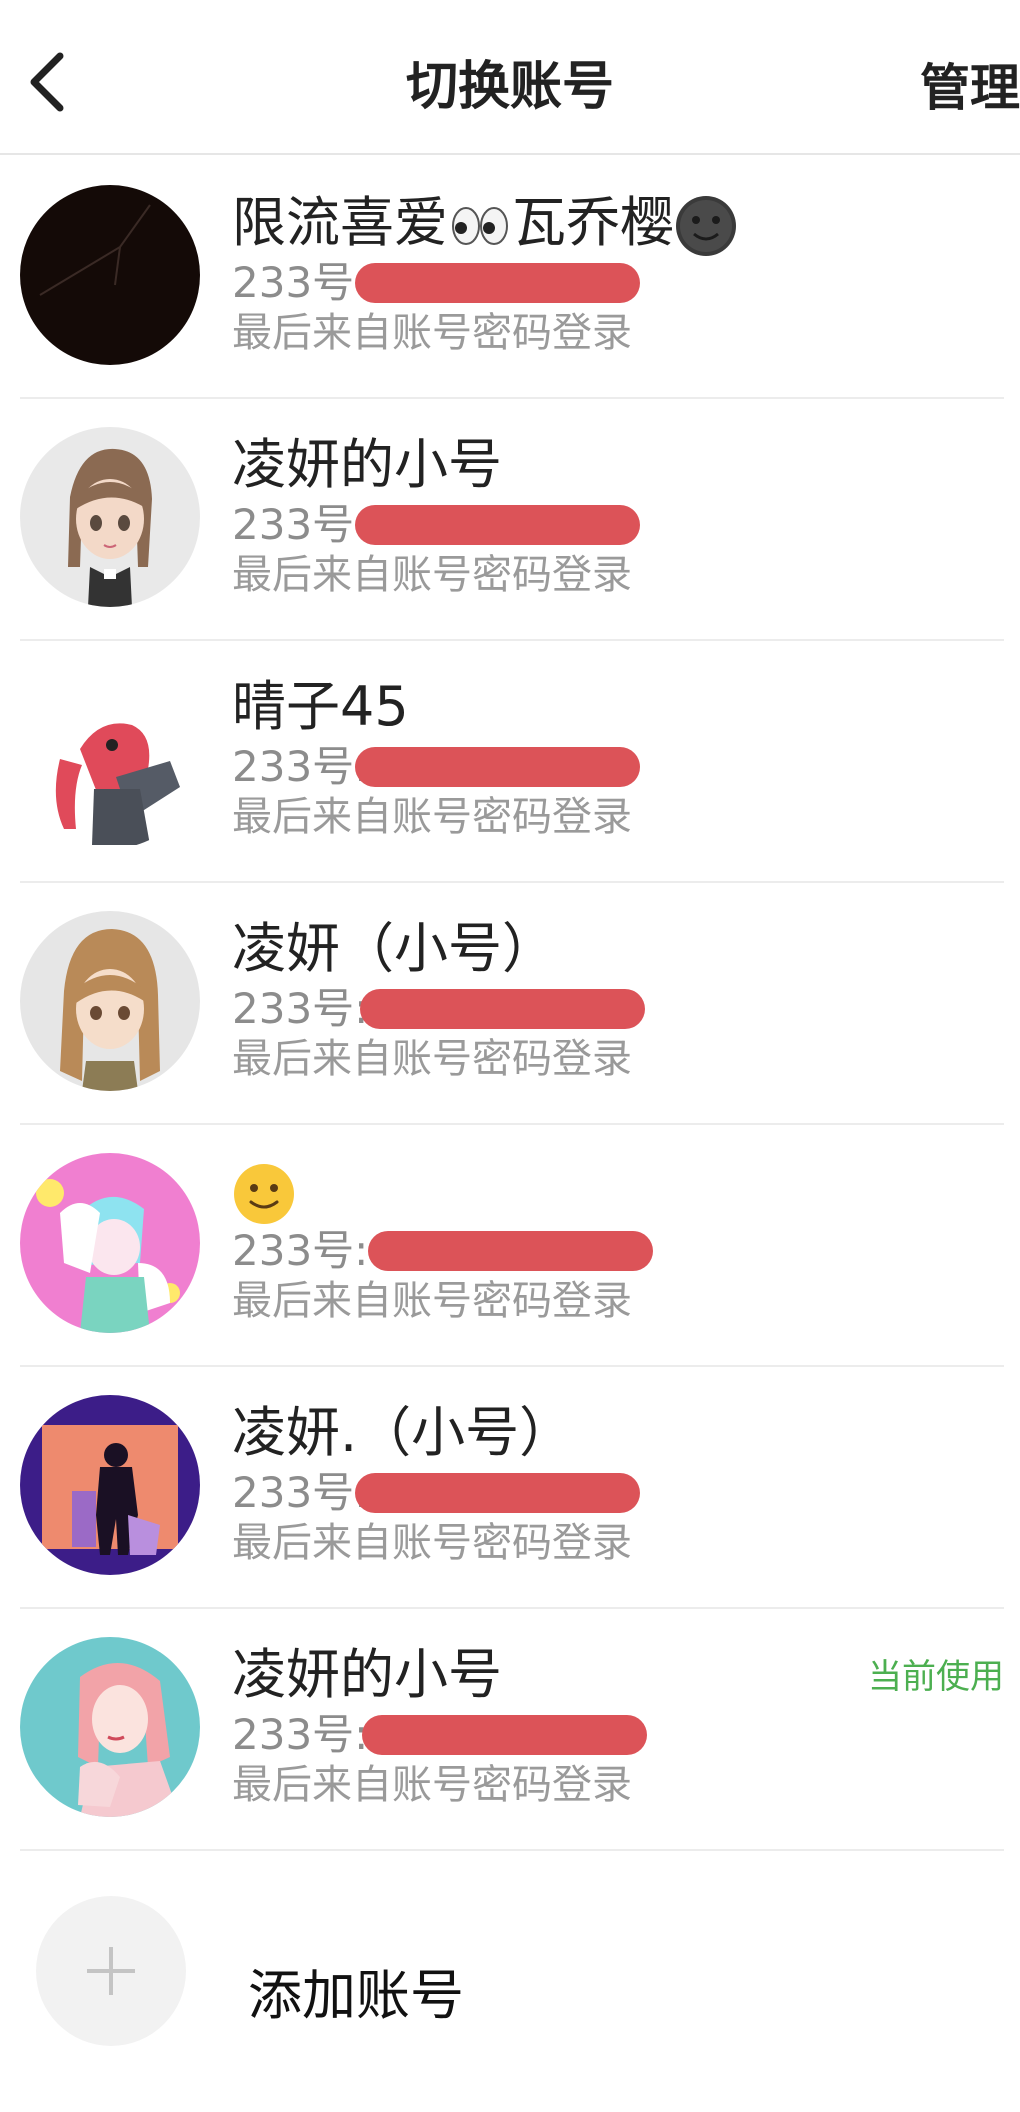  Describe the element at coordinates (320, 706) in the screenshot. I see `account-name: 晴子45` at that location.